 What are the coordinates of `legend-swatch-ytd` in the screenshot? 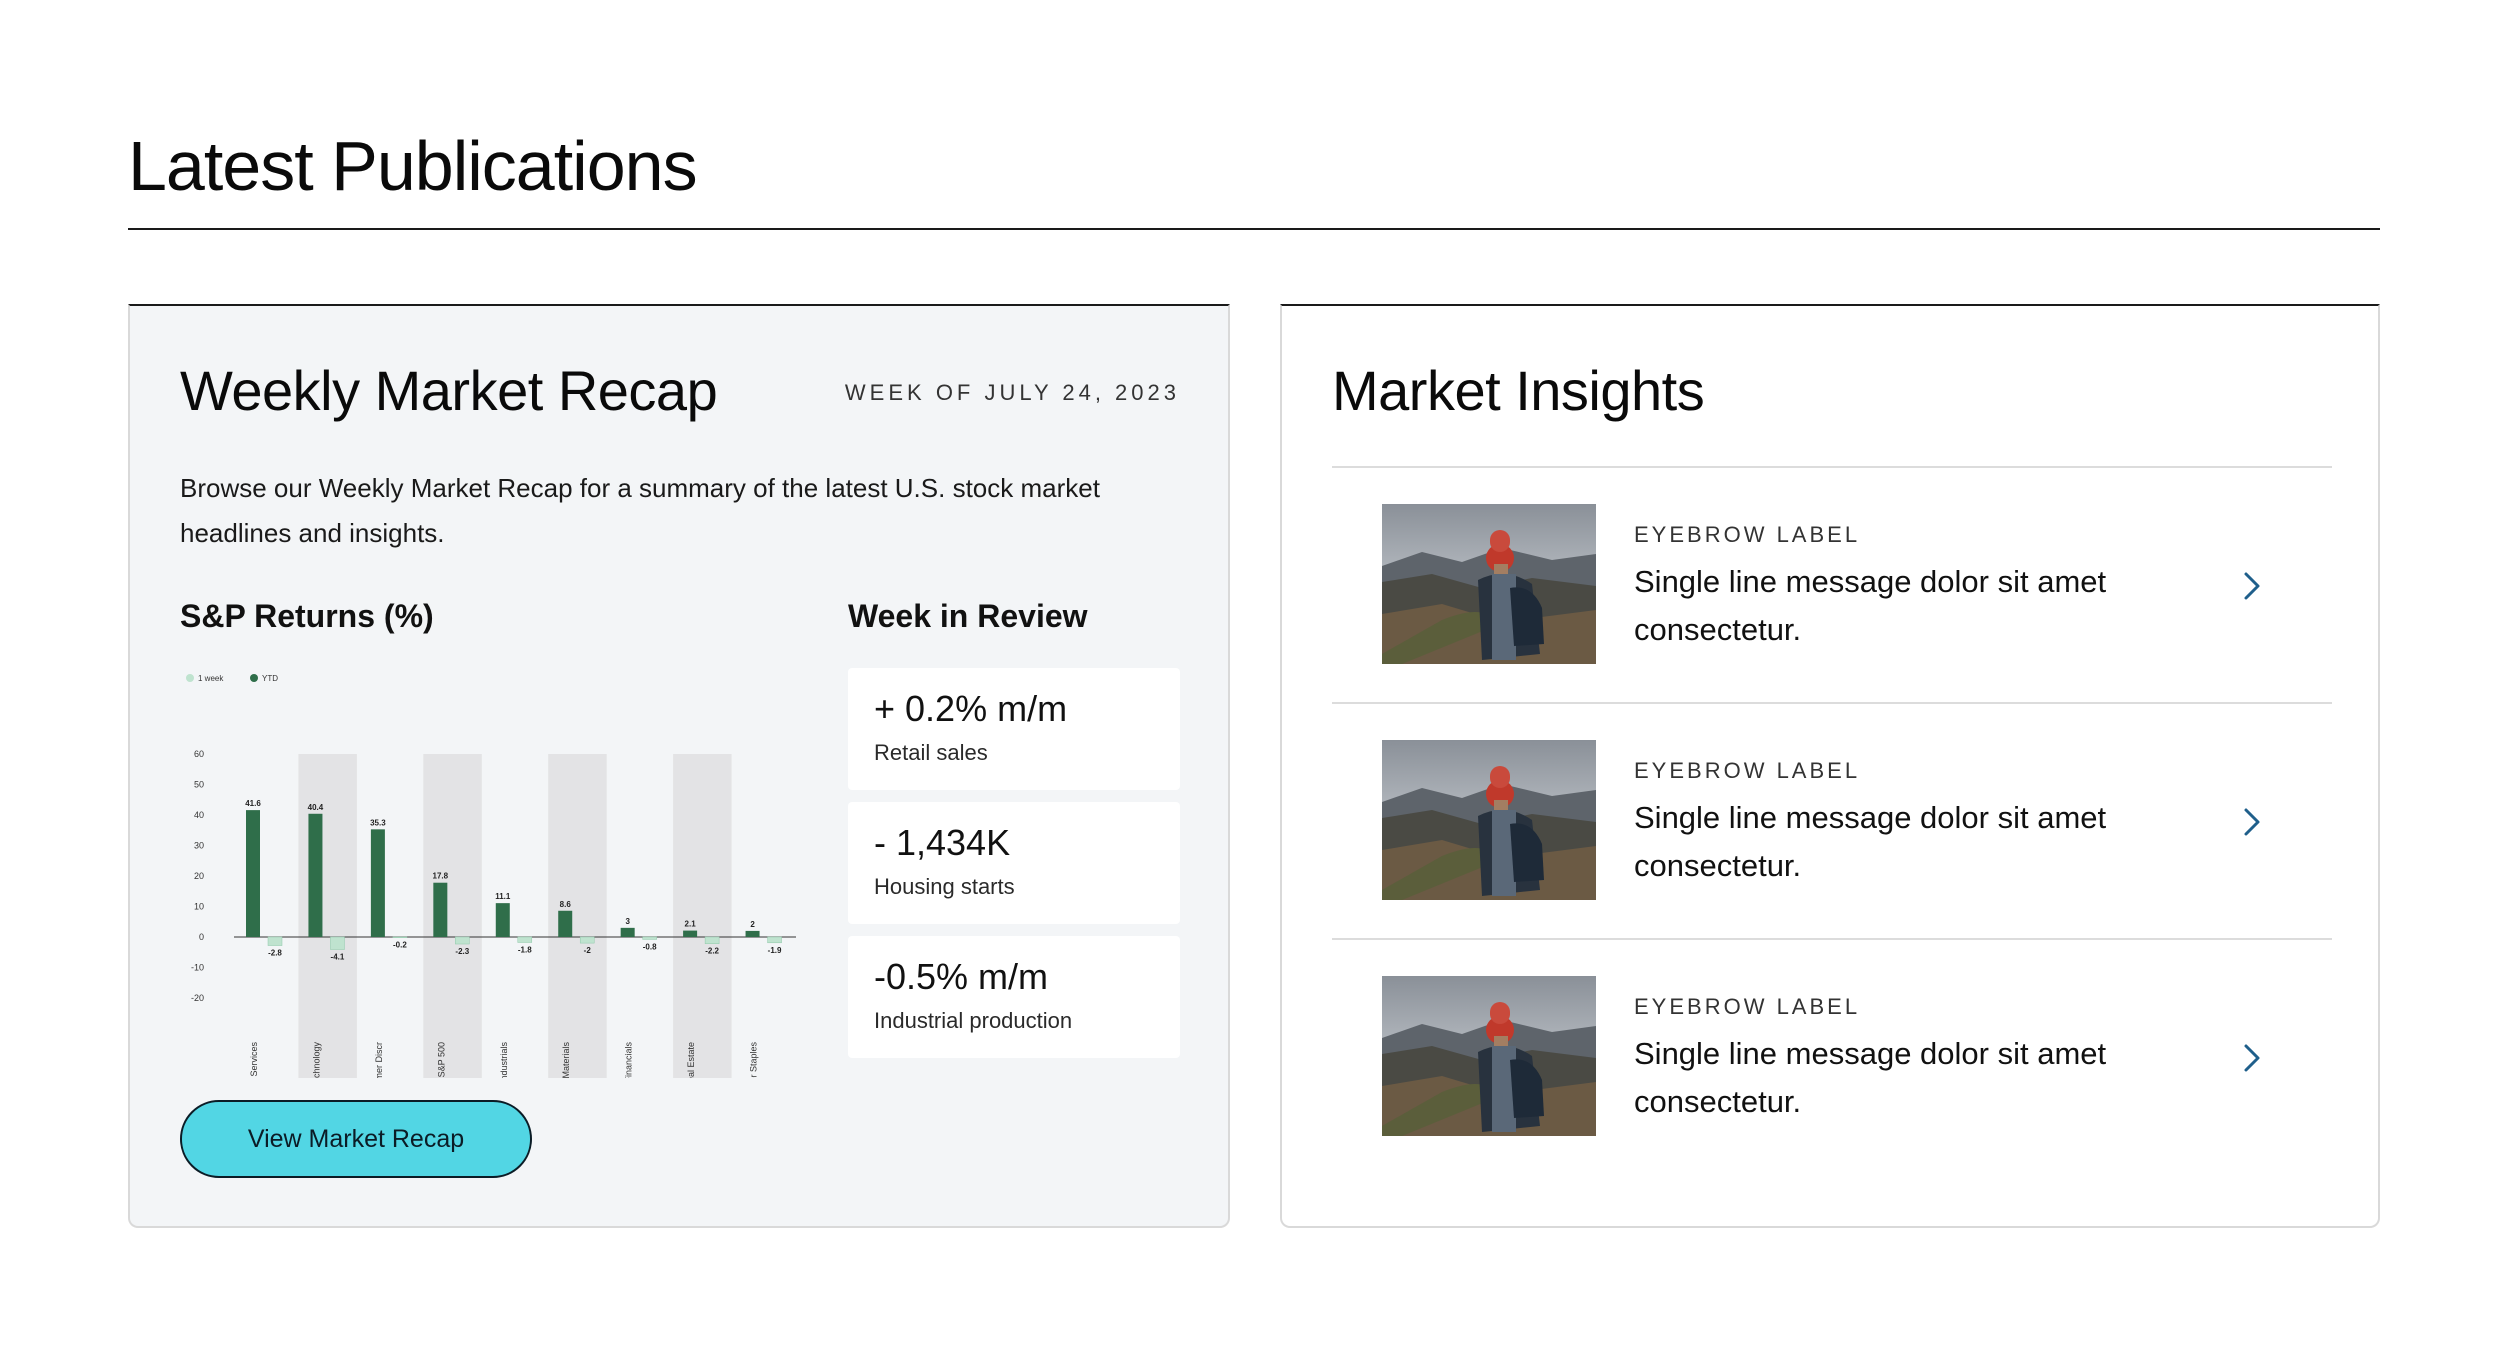 It's located at (254, 678).